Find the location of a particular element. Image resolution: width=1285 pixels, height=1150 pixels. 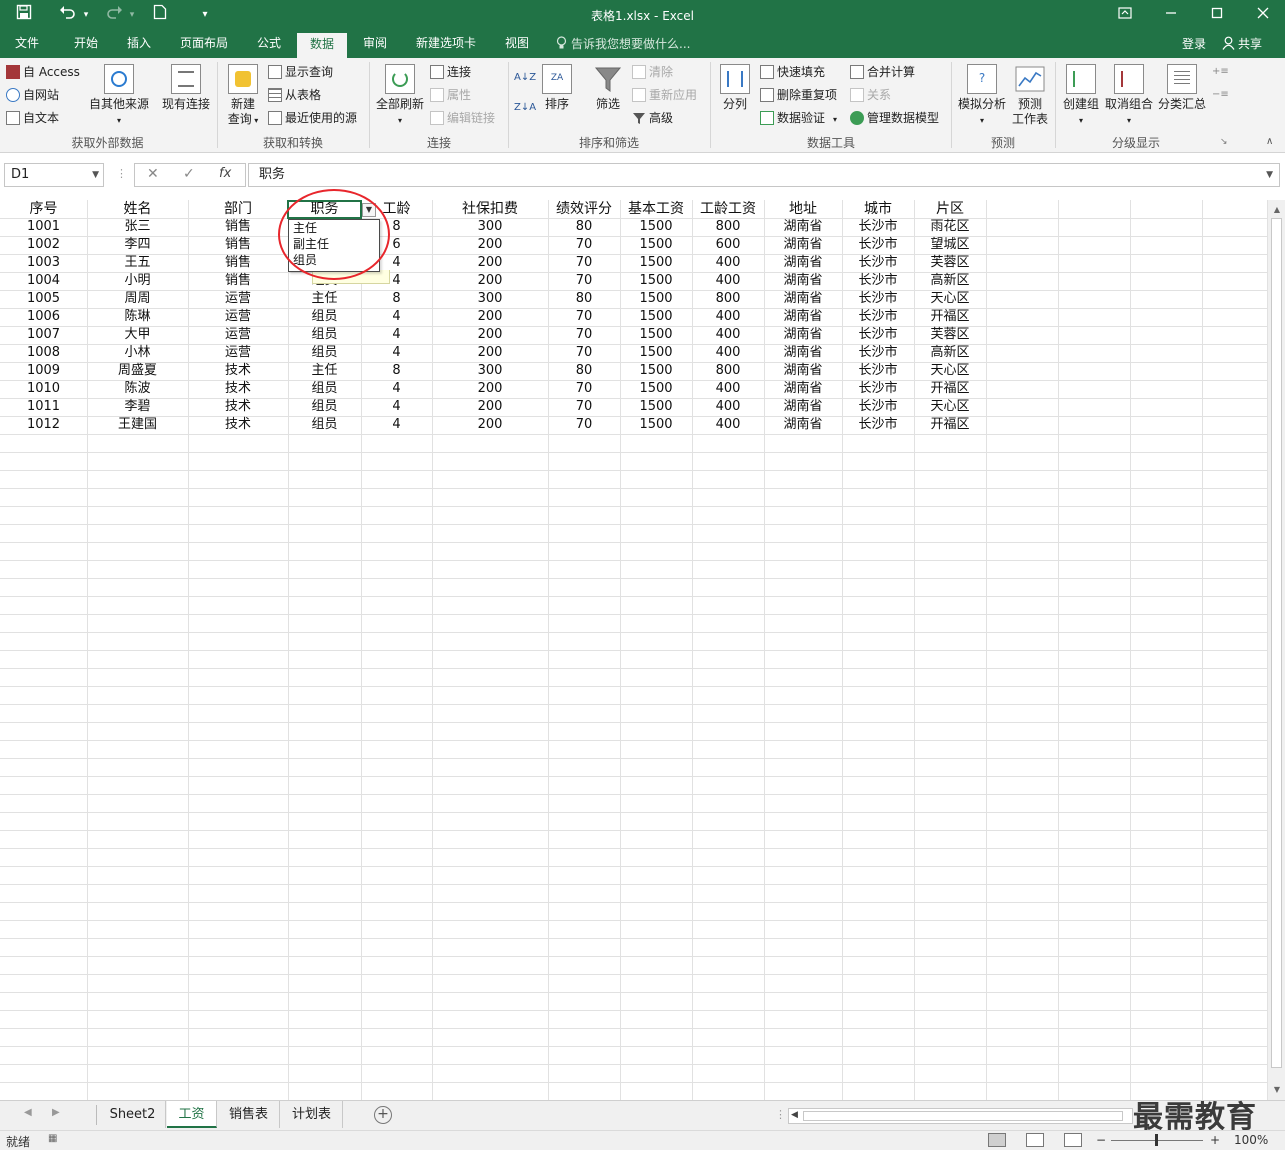

advanced-filter-button: 高级 is located at coordinates (652, 118).